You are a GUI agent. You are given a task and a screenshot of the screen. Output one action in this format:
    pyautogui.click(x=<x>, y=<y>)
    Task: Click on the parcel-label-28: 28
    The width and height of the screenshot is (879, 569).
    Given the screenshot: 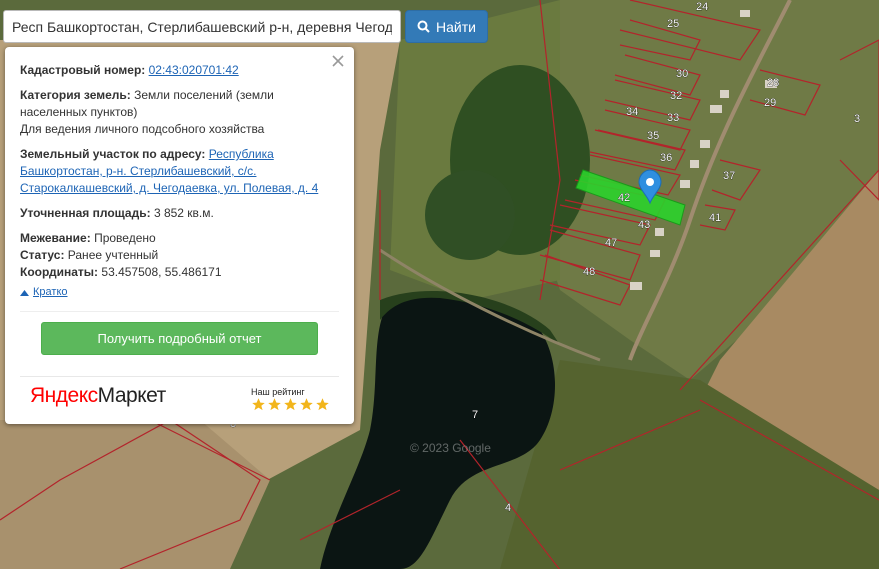 What is the action you would take?
    pyautogui.click(x=773, y=83)
    